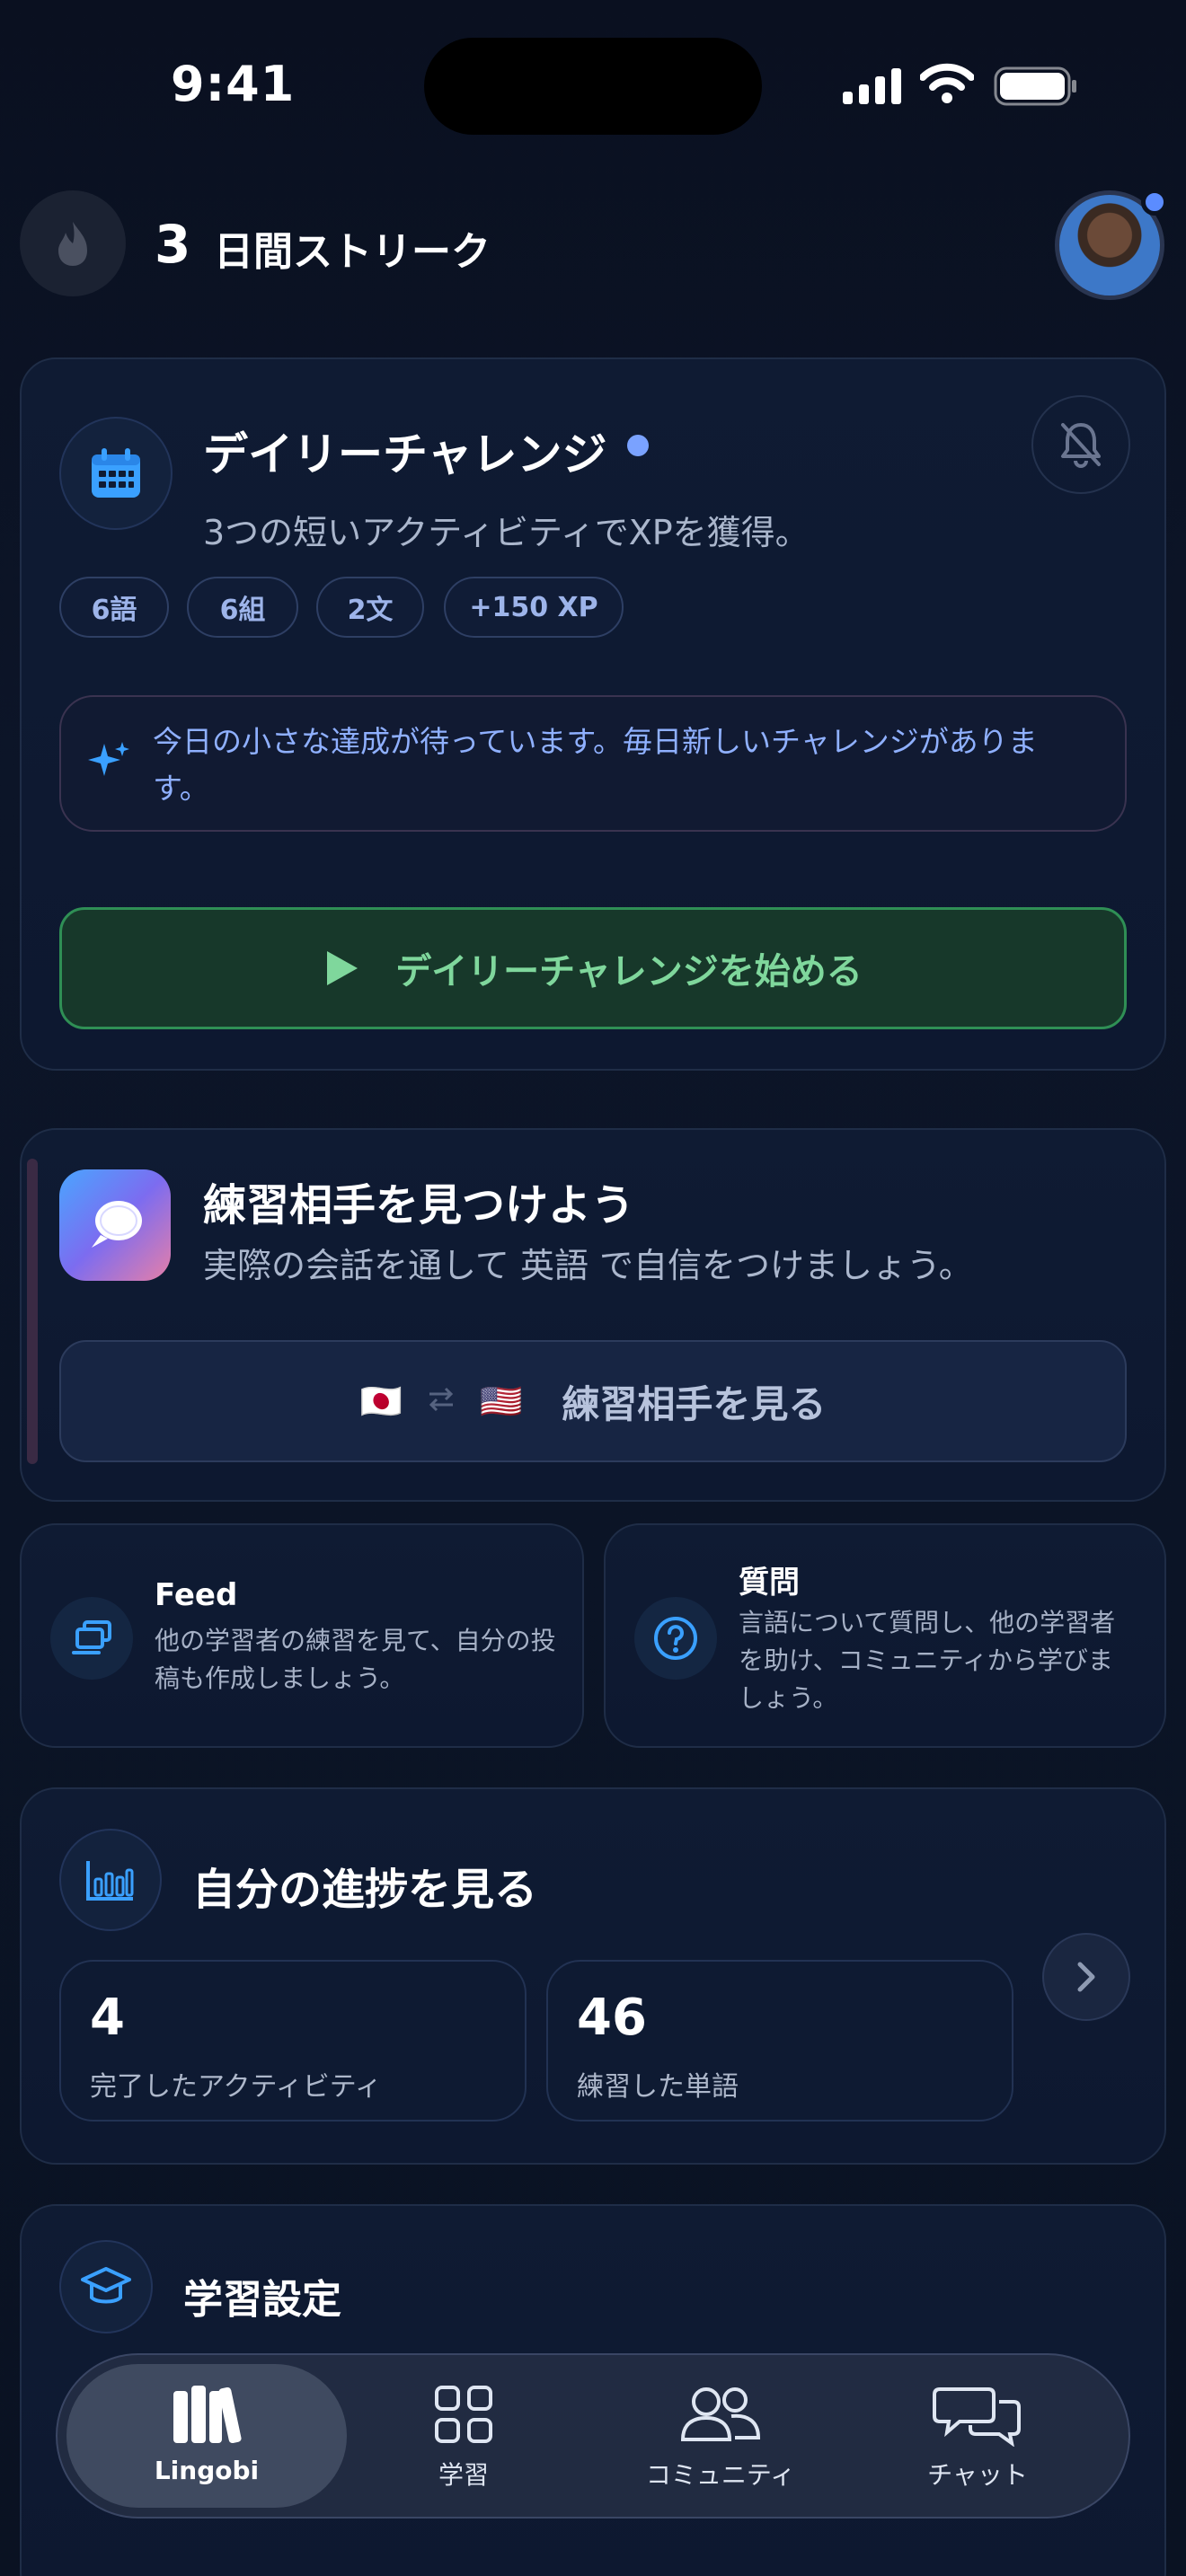 The height and width of the screenshot is (2576, 1186). I want to click on see-practice-partners-button: 🇯🇵 🇺🇸 練習相手を見る, so click(593, 1401).